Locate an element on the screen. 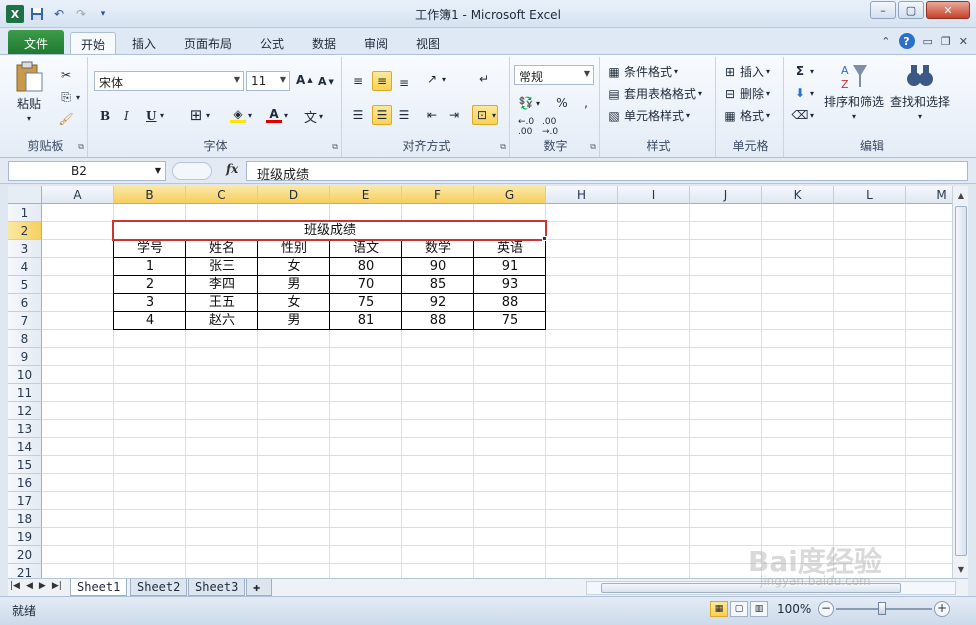  table-cell: 3 is located at coordinates (150, 303).